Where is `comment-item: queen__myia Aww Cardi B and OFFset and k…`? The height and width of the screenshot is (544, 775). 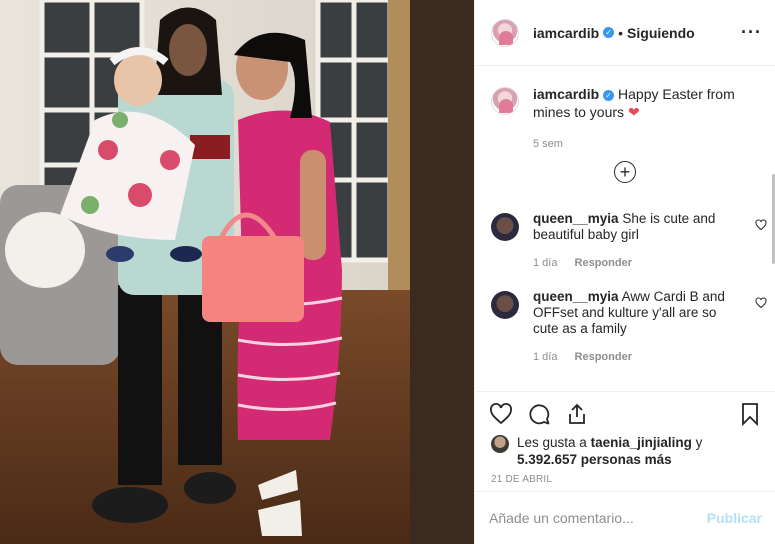
comment-item: queen__myia Aww Cardi B and OFFset and k… is located at coordinates (629, 327).